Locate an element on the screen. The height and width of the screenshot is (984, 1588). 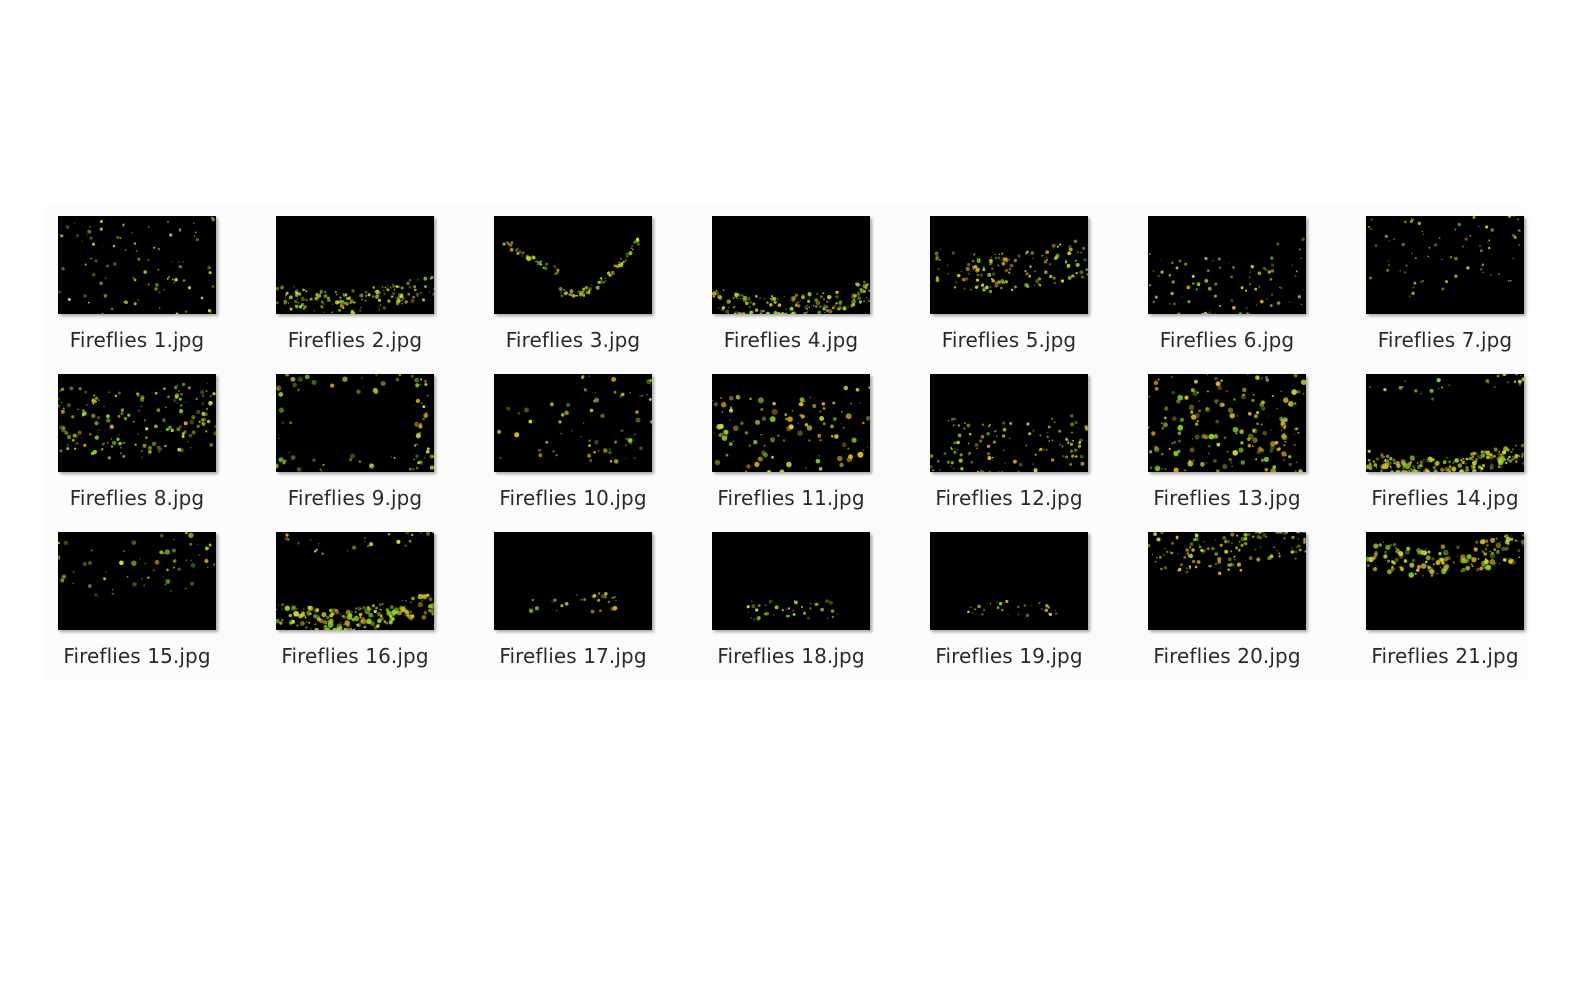
file-item: Fireflies 1.jpg is located at coordinates (137, 295).